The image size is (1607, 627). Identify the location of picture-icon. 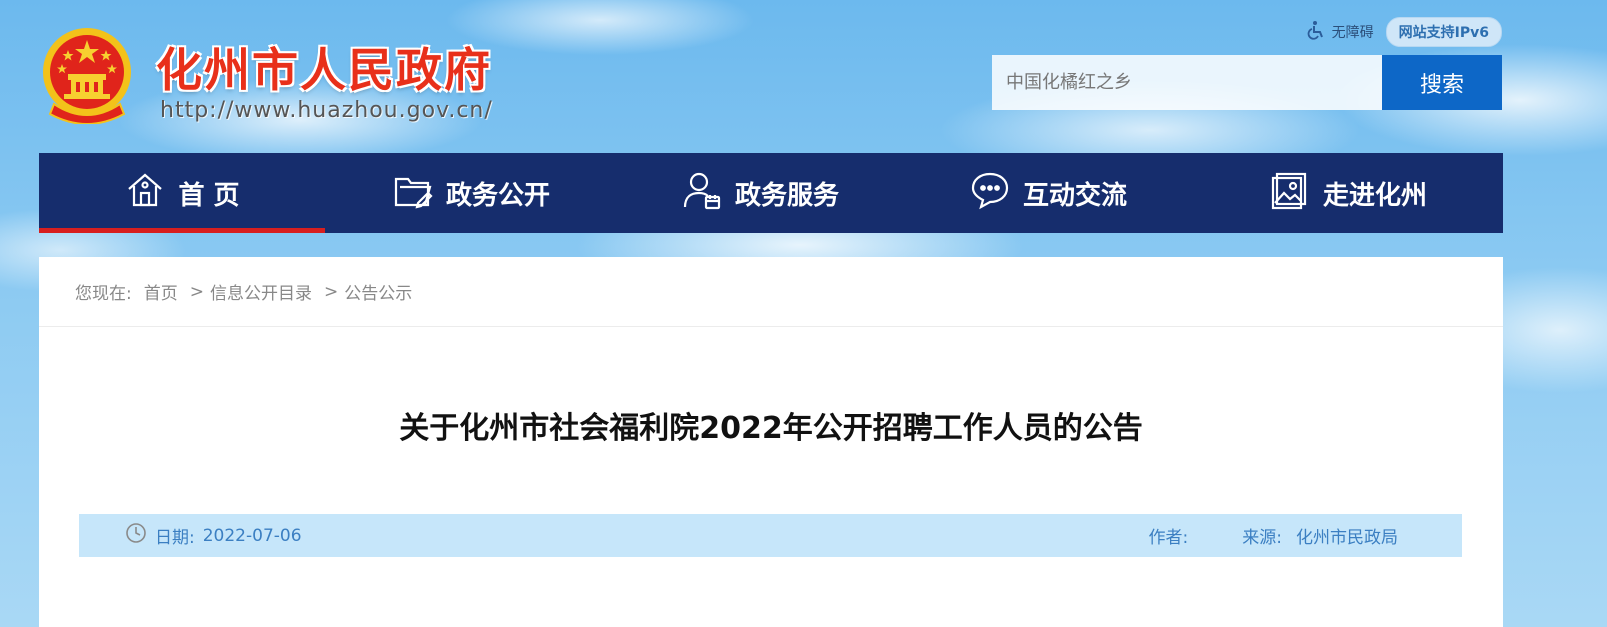
(1290, 193).